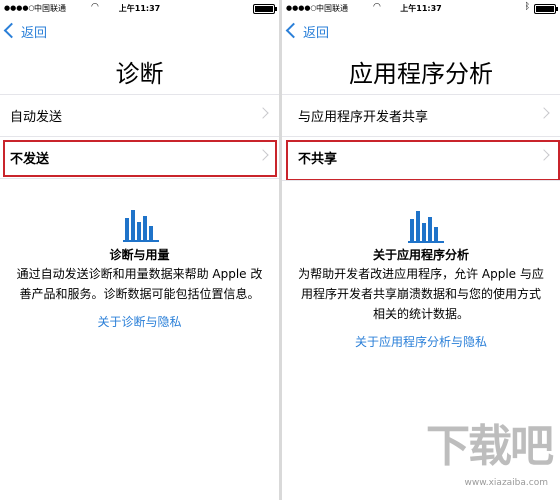 The height and width of the screenshot is (500, 560). Describe the element at coordinates (420, 314) in the screenshot. I see `info-text-line: 相关的统计数据。` at that location.